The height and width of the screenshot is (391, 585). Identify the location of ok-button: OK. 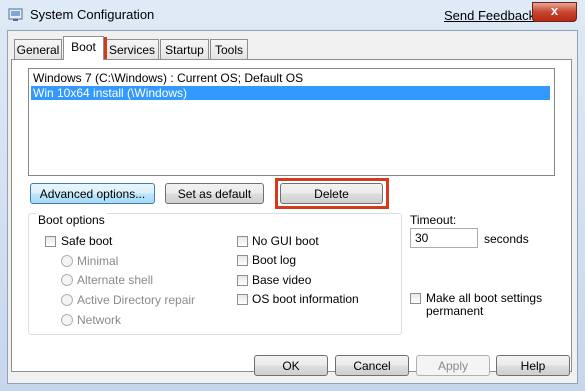
(291, 365).